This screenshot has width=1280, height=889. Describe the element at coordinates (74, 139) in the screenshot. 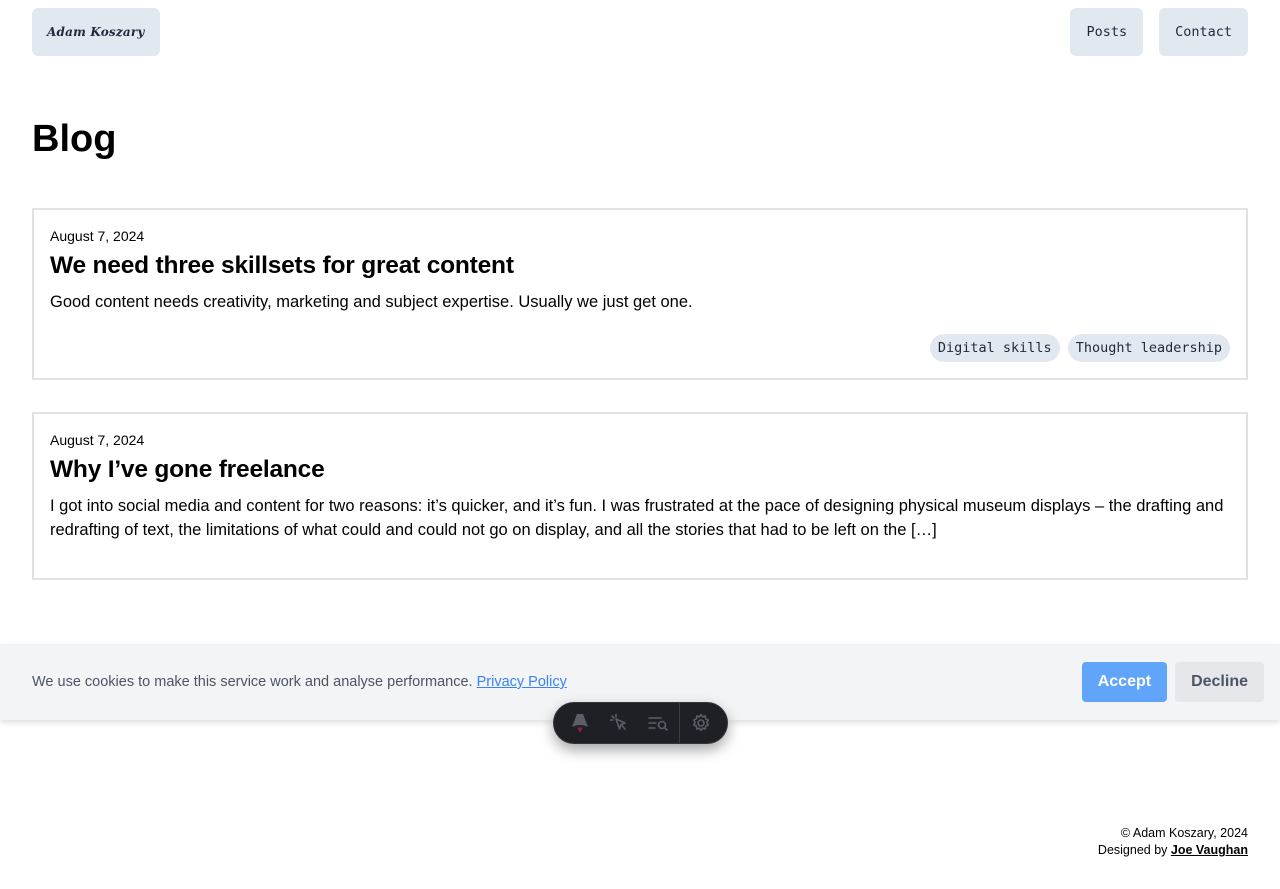

I see `page-title: Blog` at that location.